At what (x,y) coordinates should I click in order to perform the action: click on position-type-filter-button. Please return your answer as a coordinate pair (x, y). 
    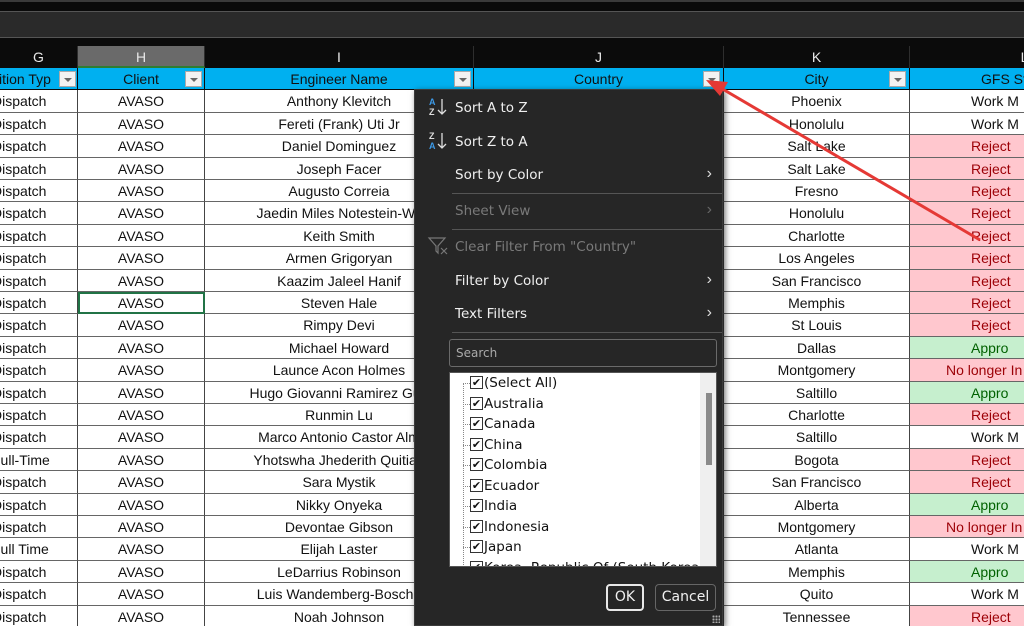
    Looking at the image, I should click on (67, 79).